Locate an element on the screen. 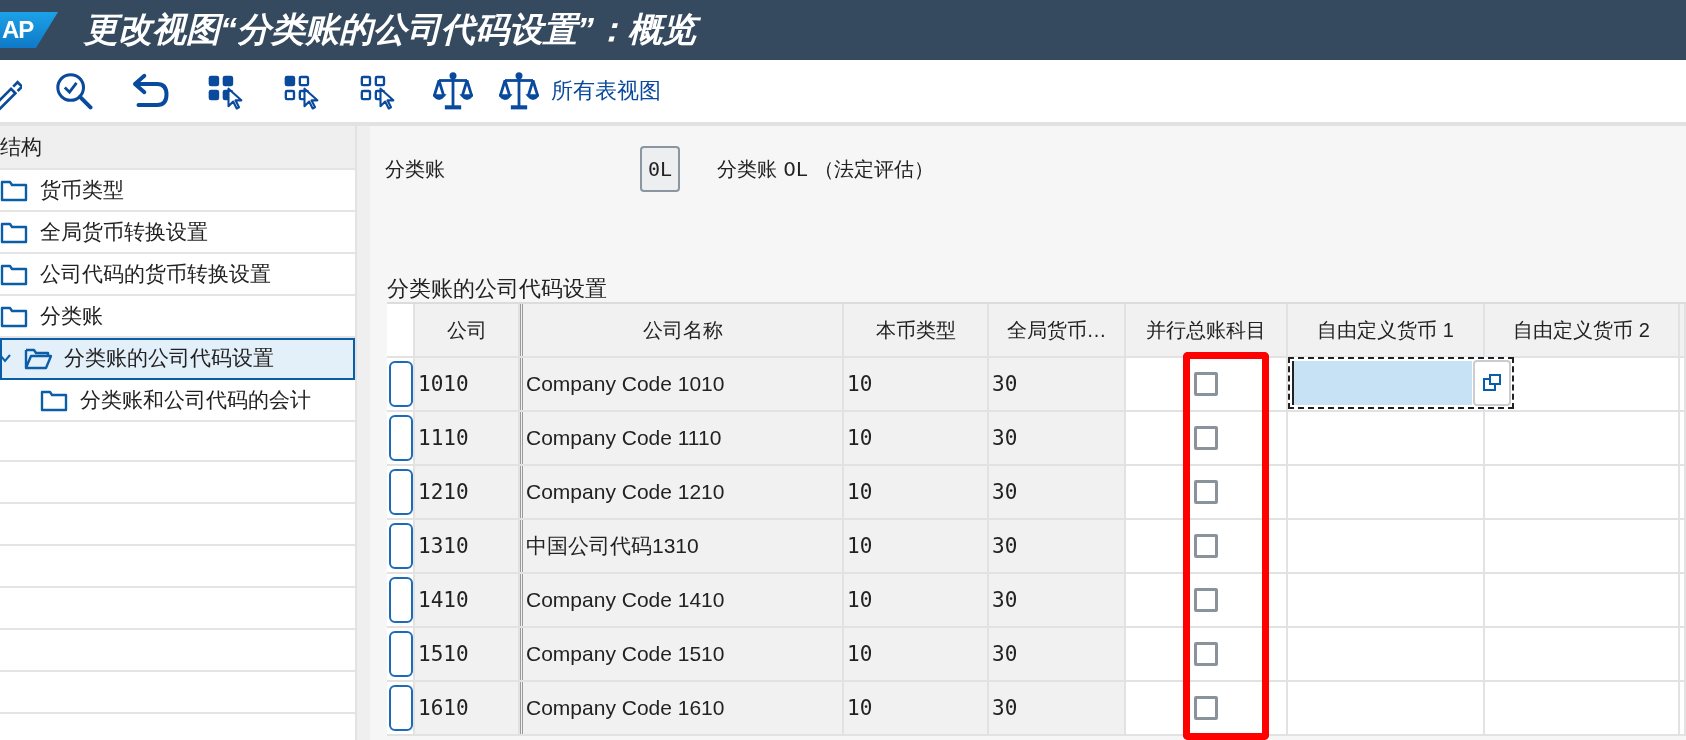  ledger-field: 0L is located at coordinates (660, 169).